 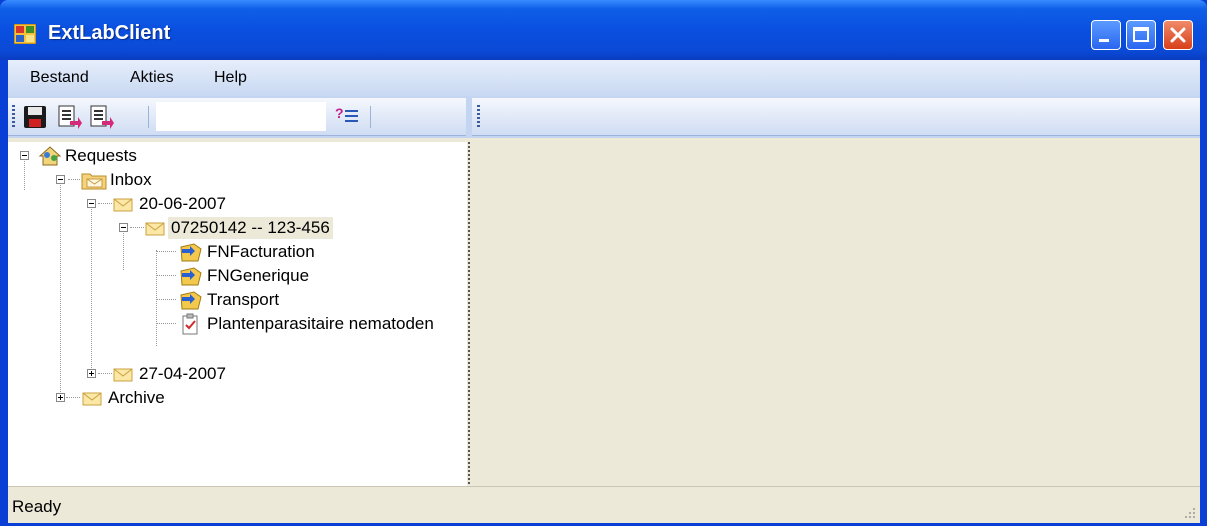 What do you see at coordinates (182, 373) in the screenshot?
I see `node-label: 27-04-2007` at bounding box center [182, 373].